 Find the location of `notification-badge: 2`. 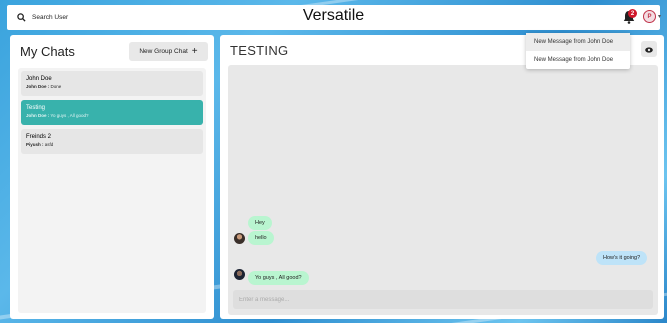

notification-badge: 2 is located at coordinates (632, 13).